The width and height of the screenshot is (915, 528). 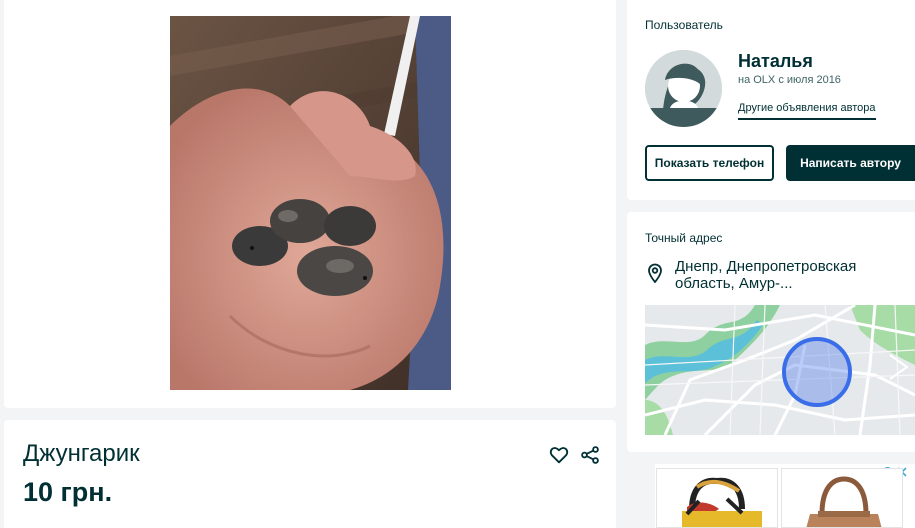 What do you see at coordinates (684, 25) in the screenshot?
I see `seller-section-label: Пользователь` at bounding box center [684, 25].